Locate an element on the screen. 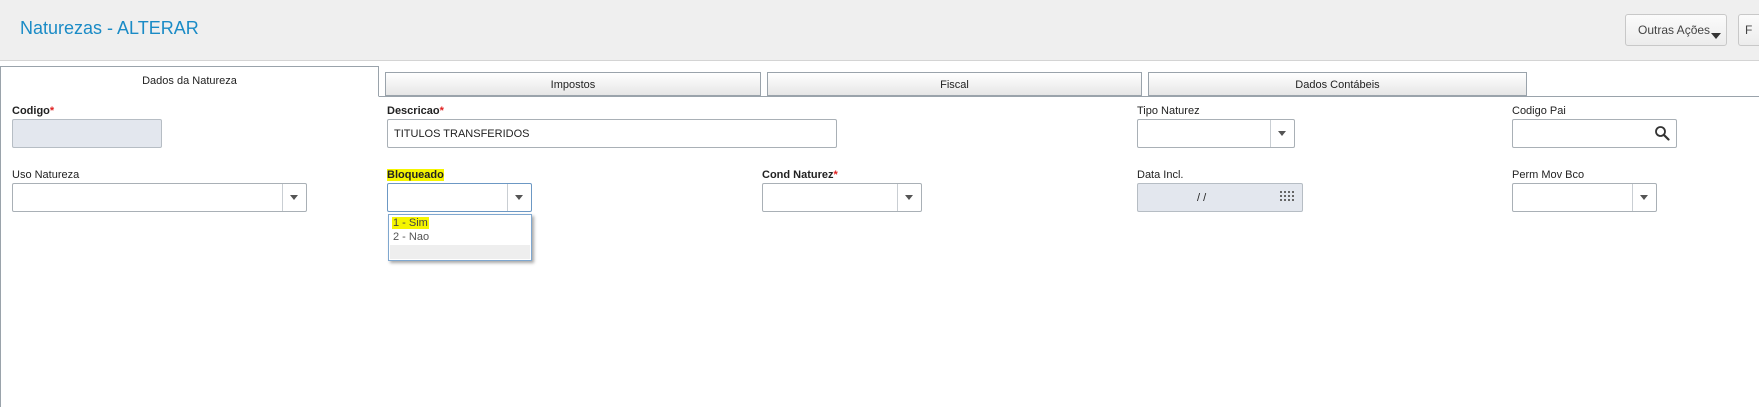 This screenshot has width=1759, height=407. descricao-required-mark: * is located at coordinates (441, 111).